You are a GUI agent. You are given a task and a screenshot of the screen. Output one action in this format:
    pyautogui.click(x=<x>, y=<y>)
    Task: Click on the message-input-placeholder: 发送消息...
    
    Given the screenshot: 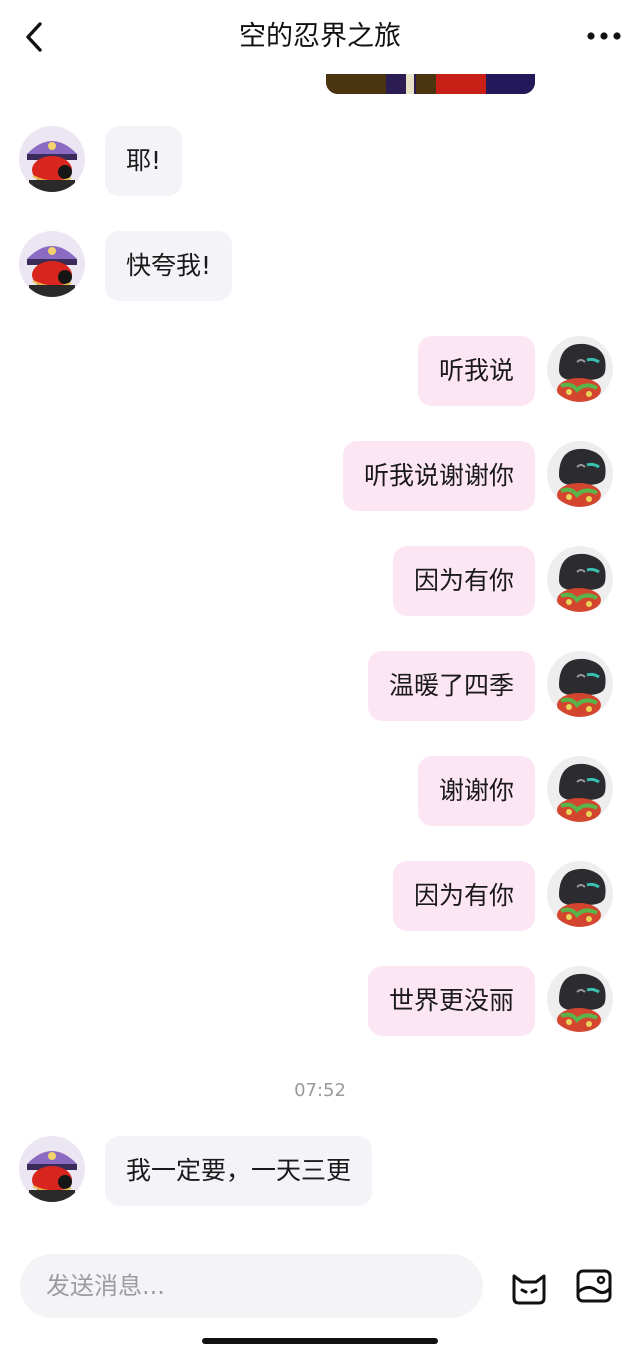 What is the action you would take?
    pyautogui.click(x=105, y=1286)
    